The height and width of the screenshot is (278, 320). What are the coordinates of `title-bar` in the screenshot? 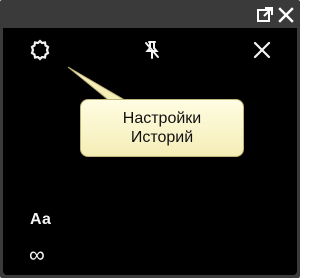 It's located at (150, 14).